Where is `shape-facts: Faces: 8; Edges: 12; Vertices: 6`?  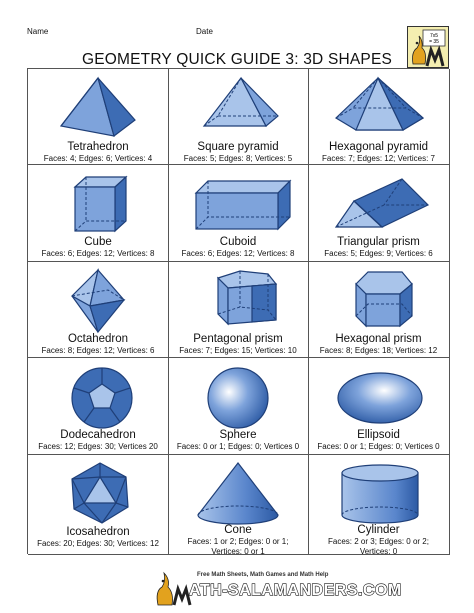
shape-facts: Faces: 8; Edges: 12; Vertices: 6 is located at coordinates (98, 350).